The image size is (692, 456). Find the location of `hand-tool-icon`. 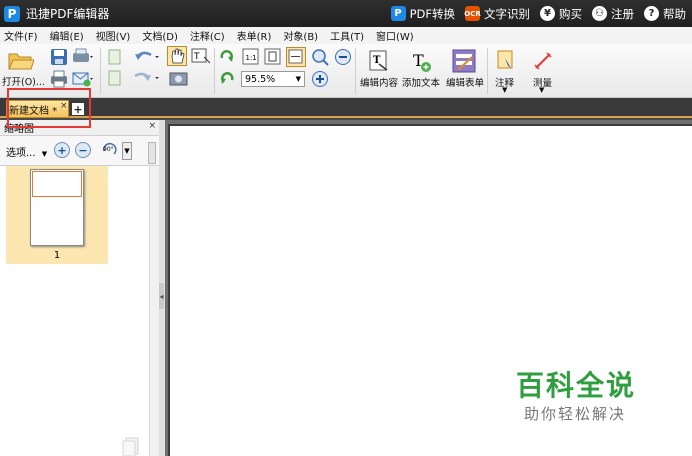

hand-tool-icon is located at coordinates (177, 56).